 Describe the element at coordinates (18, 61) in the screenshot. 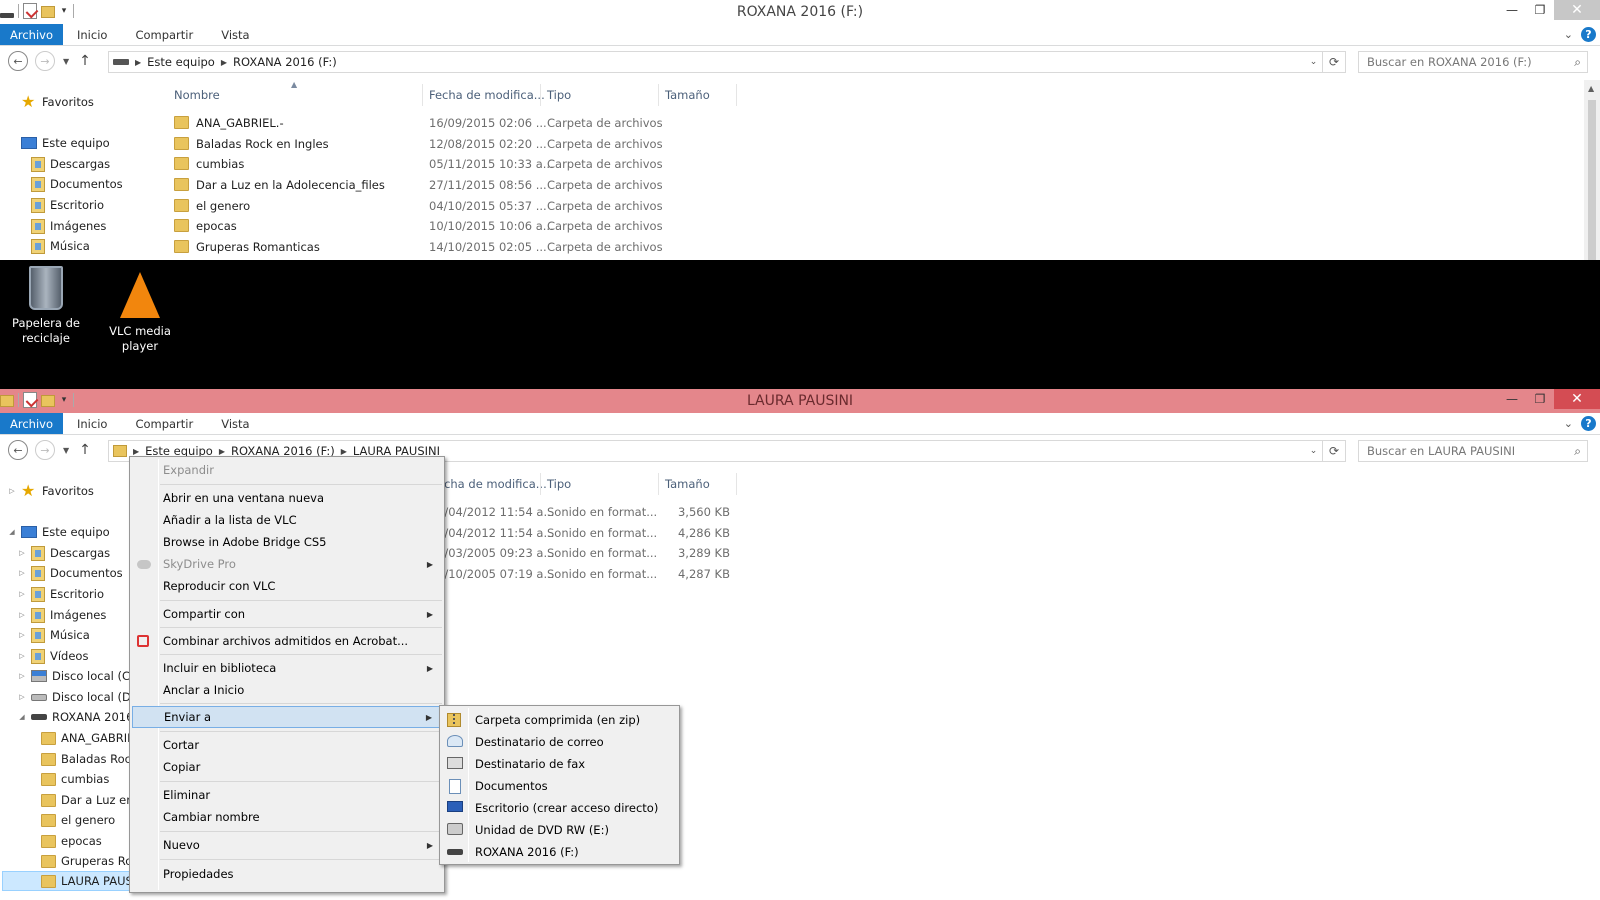

I see `back-button: ←` at that location.